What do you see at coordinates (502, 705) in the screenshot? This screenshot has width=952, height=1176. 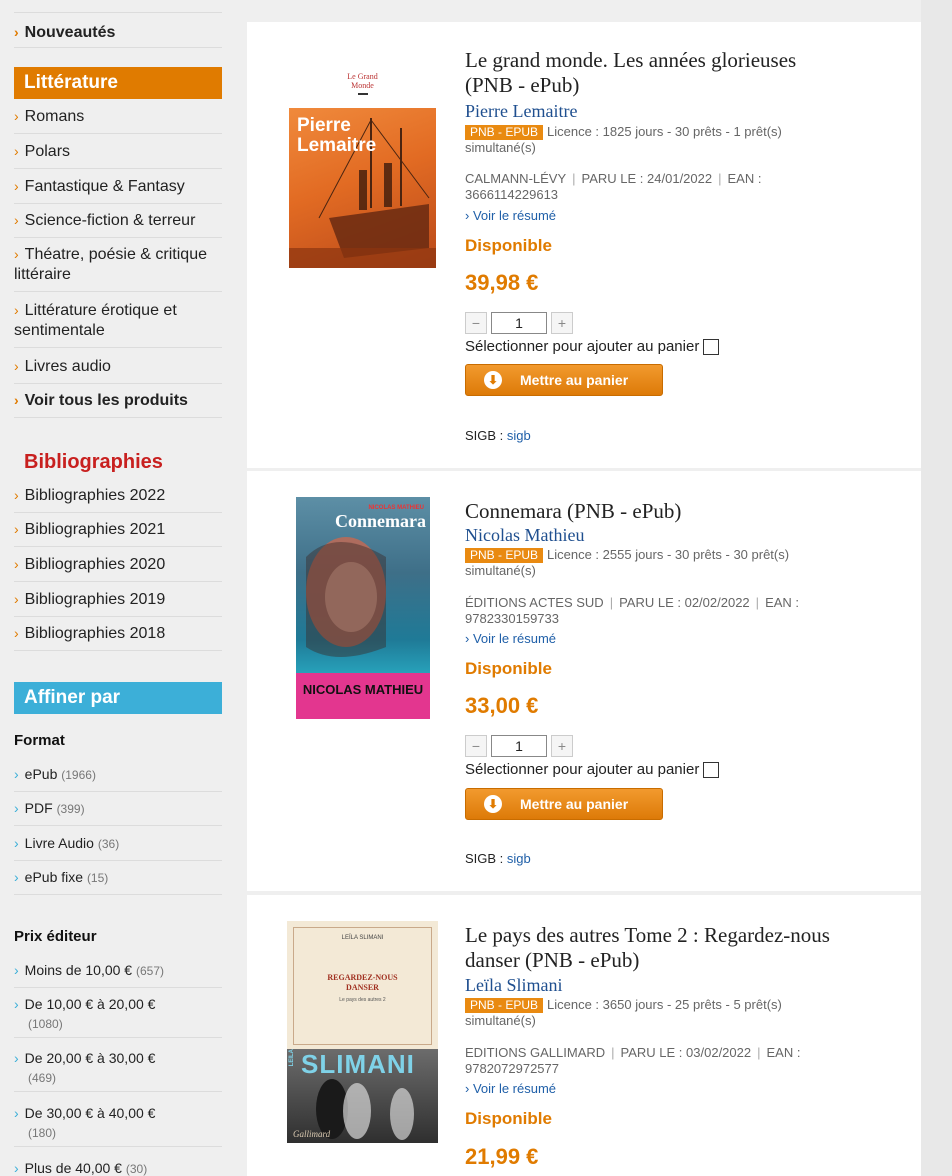 I see `product-price: 33,00 €` at bounding box center [502, 705].